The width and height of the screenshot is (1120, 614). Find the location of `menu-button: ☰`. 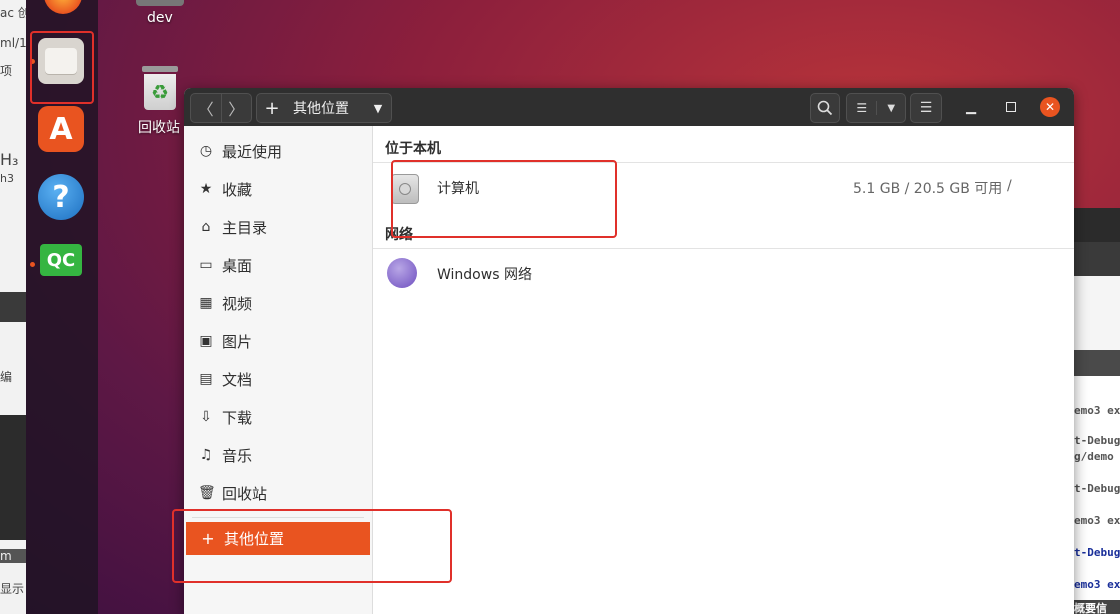

menu-button: ☰ is located at coordinates (926, 108).